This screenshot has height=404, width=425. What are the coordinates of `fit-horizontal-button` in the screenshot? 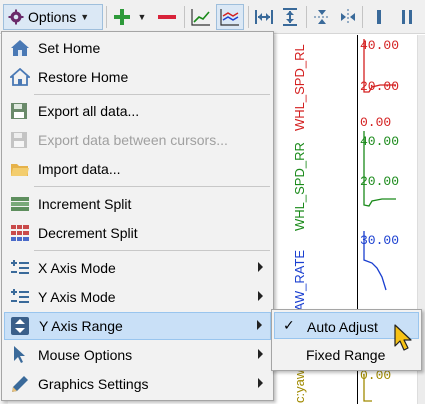 It's located at (264, 17).